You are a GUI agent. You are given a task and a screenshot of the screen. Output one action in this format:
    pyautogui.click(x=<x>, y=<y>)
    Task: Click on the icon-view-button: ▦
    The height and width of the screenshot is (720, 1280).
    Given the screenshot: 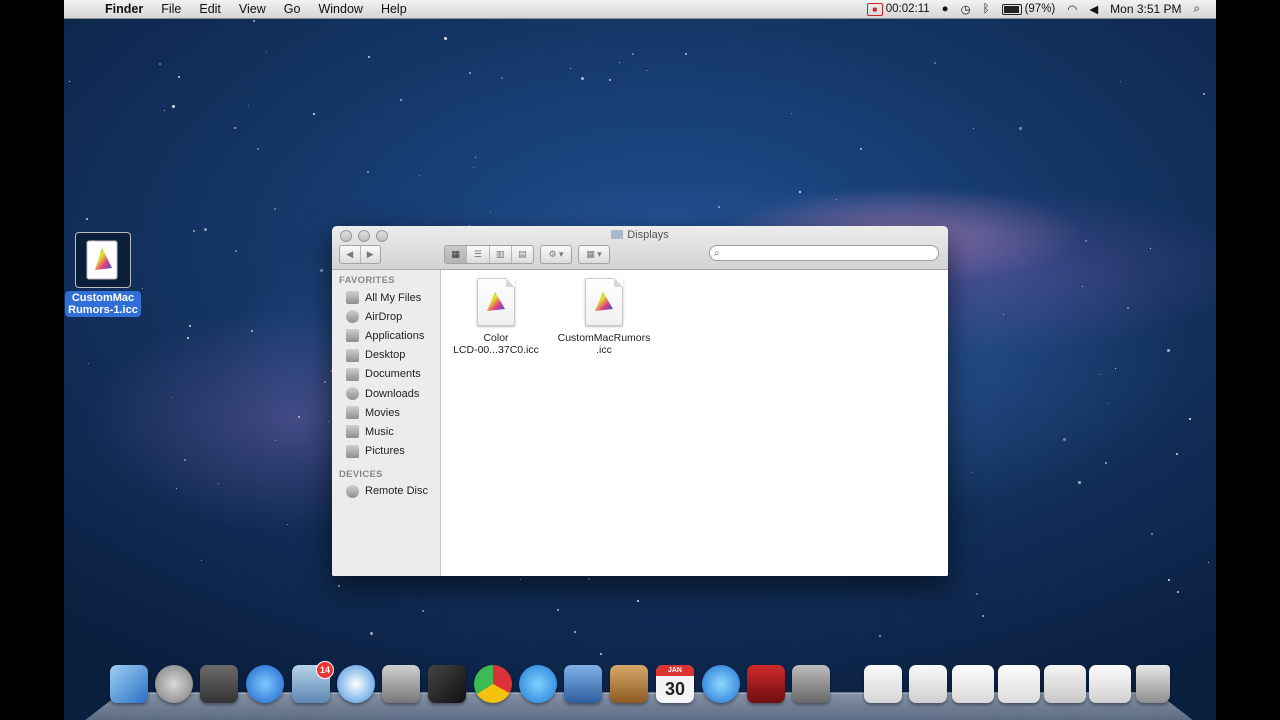 What is the action you would take?
    pyautogui.click(x=456, y=254)
    